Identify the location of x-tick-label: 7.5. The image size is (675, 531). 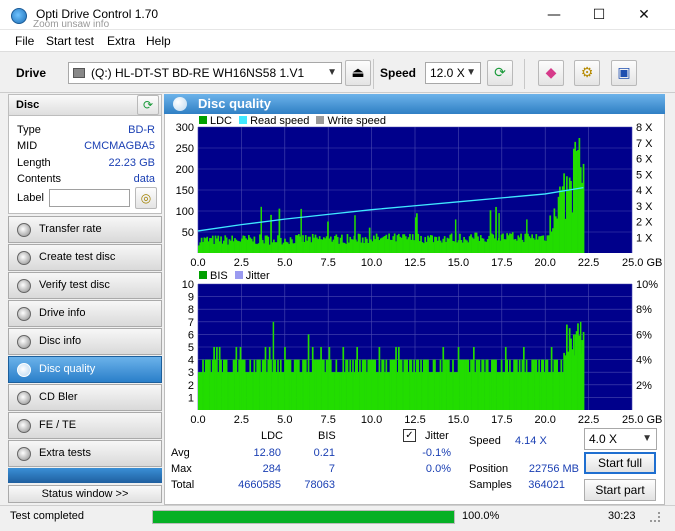
(328, 419).